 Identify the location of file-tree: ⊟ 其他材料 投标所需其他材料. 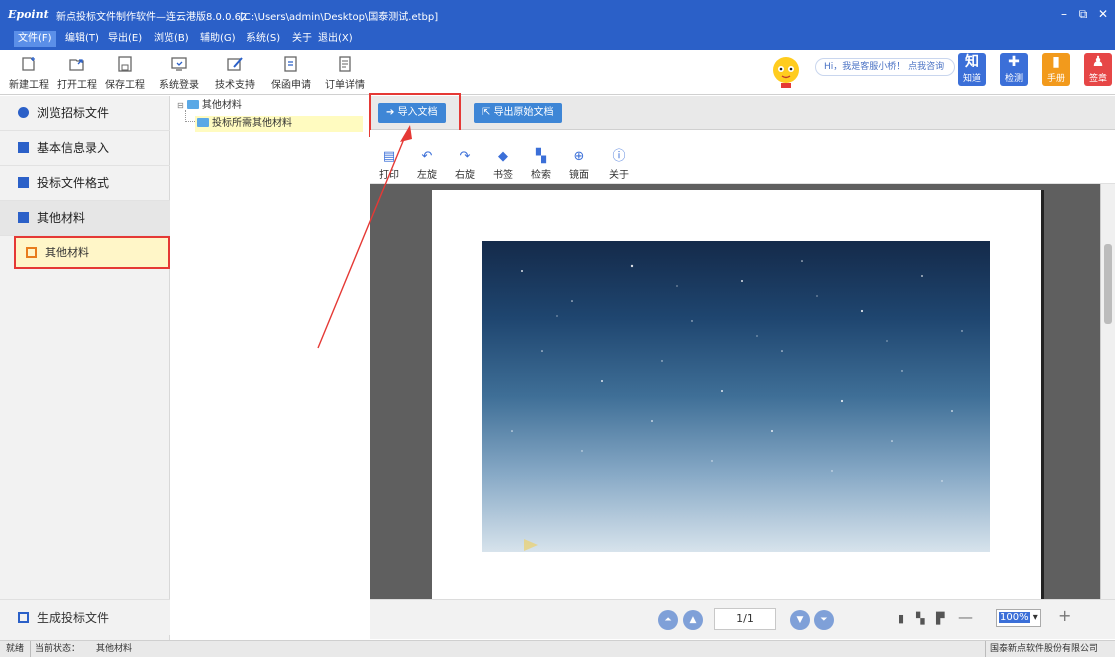
(270, 368).